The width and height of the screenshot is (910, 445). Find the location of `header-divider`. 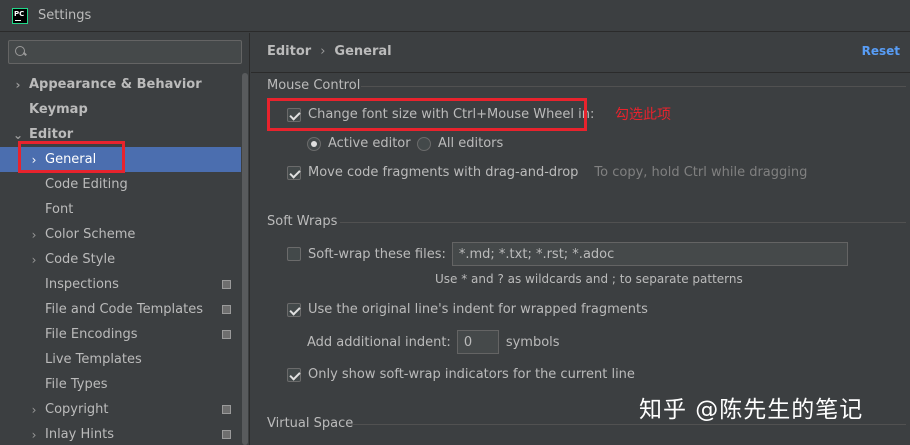

header-divider is located at coordinates (580, 72).